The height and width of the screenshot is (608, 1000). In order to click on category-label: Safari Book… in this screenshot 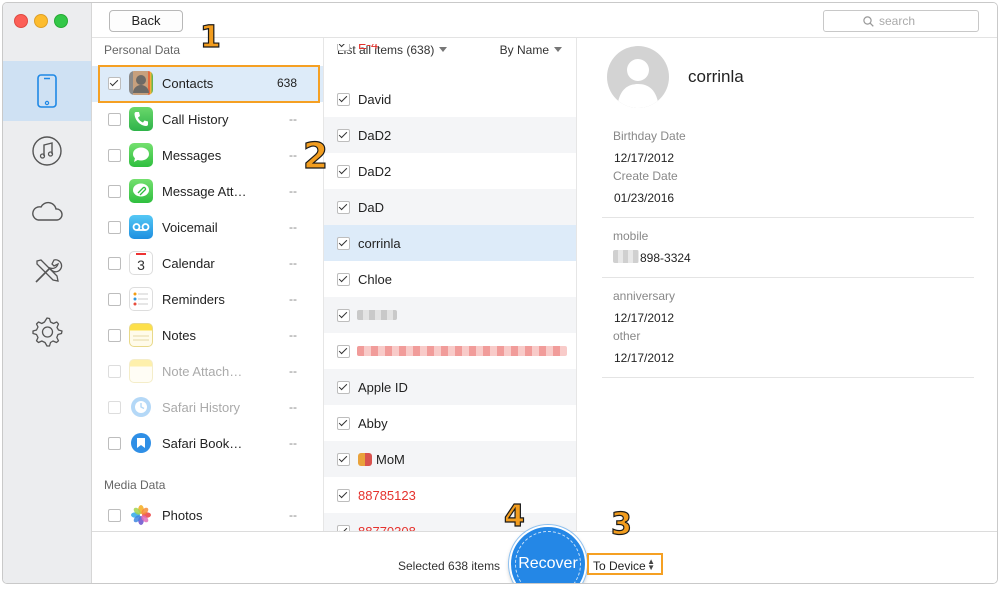, I will do `click(202, 443)`.